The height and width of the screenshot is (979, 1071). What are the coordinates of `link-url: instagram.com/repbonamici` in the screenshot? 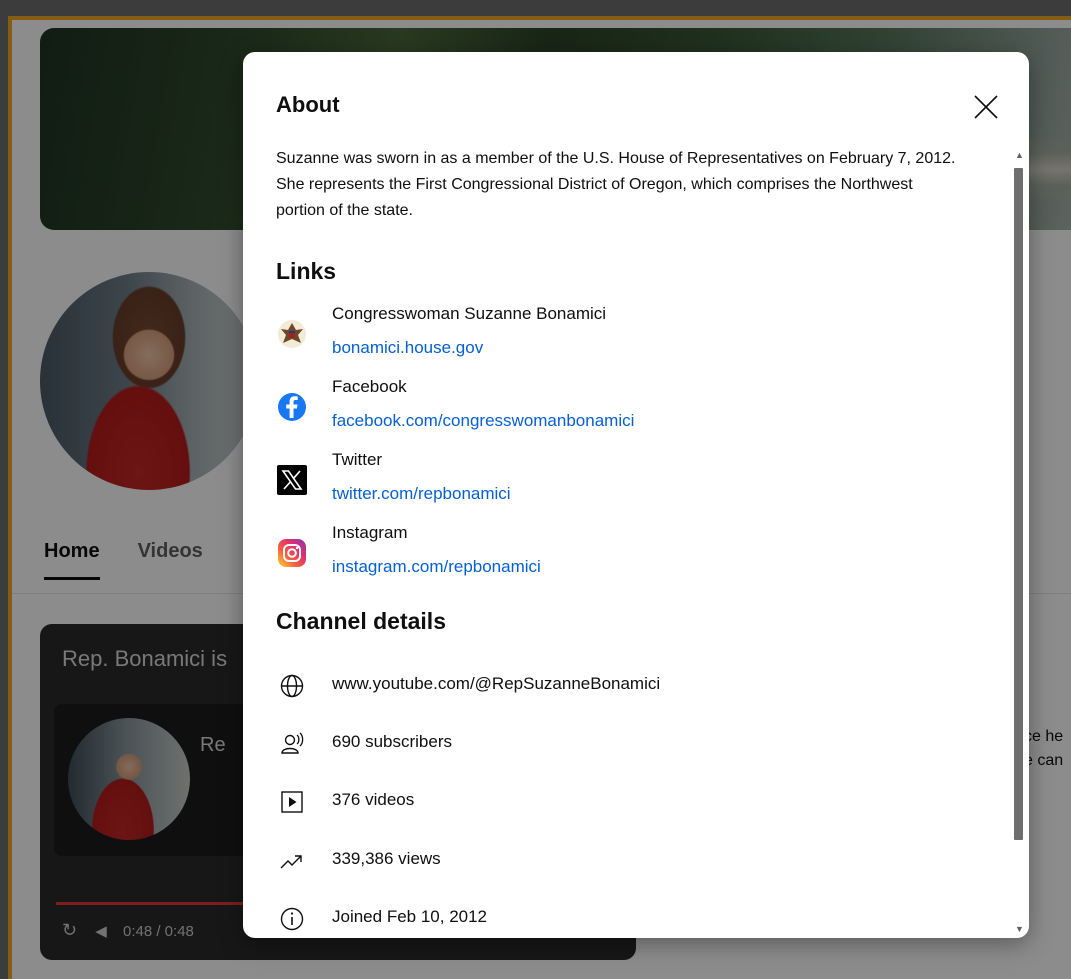 It's located at (436, 567).